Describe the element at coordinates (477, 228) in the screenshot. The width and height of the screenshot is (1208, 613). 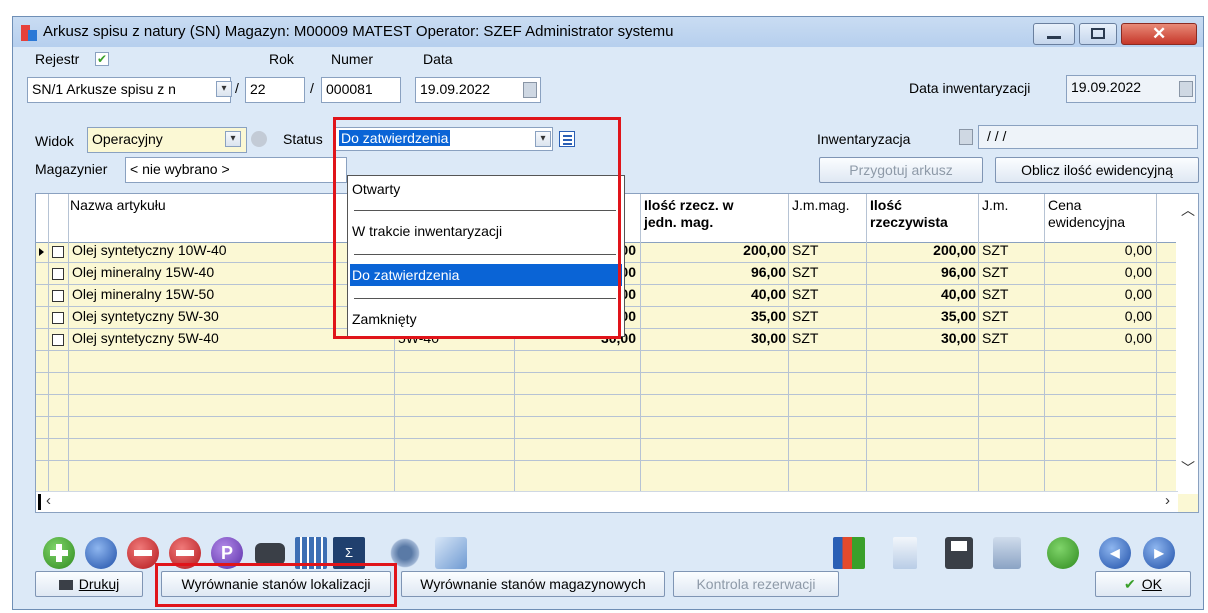
I see `status-highlight-frame` at that location.